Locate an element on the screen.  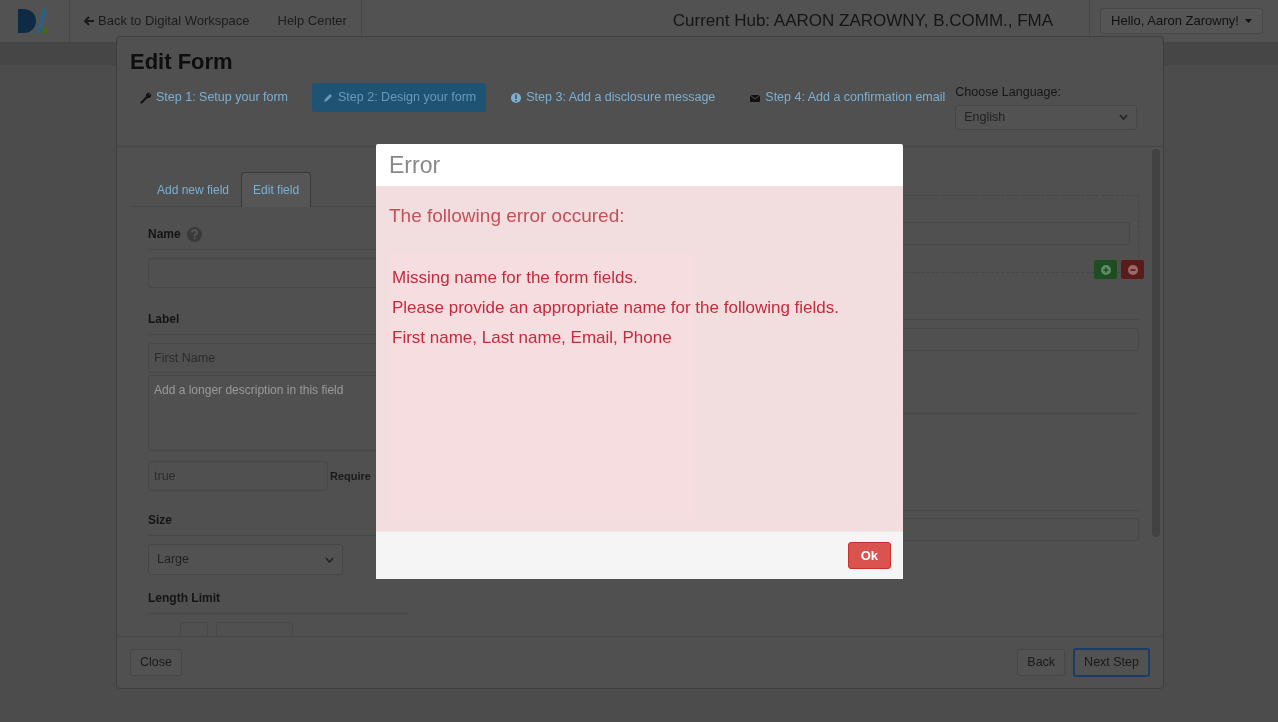
dialog-title: Edit Form is located at coordinates (182, 62).